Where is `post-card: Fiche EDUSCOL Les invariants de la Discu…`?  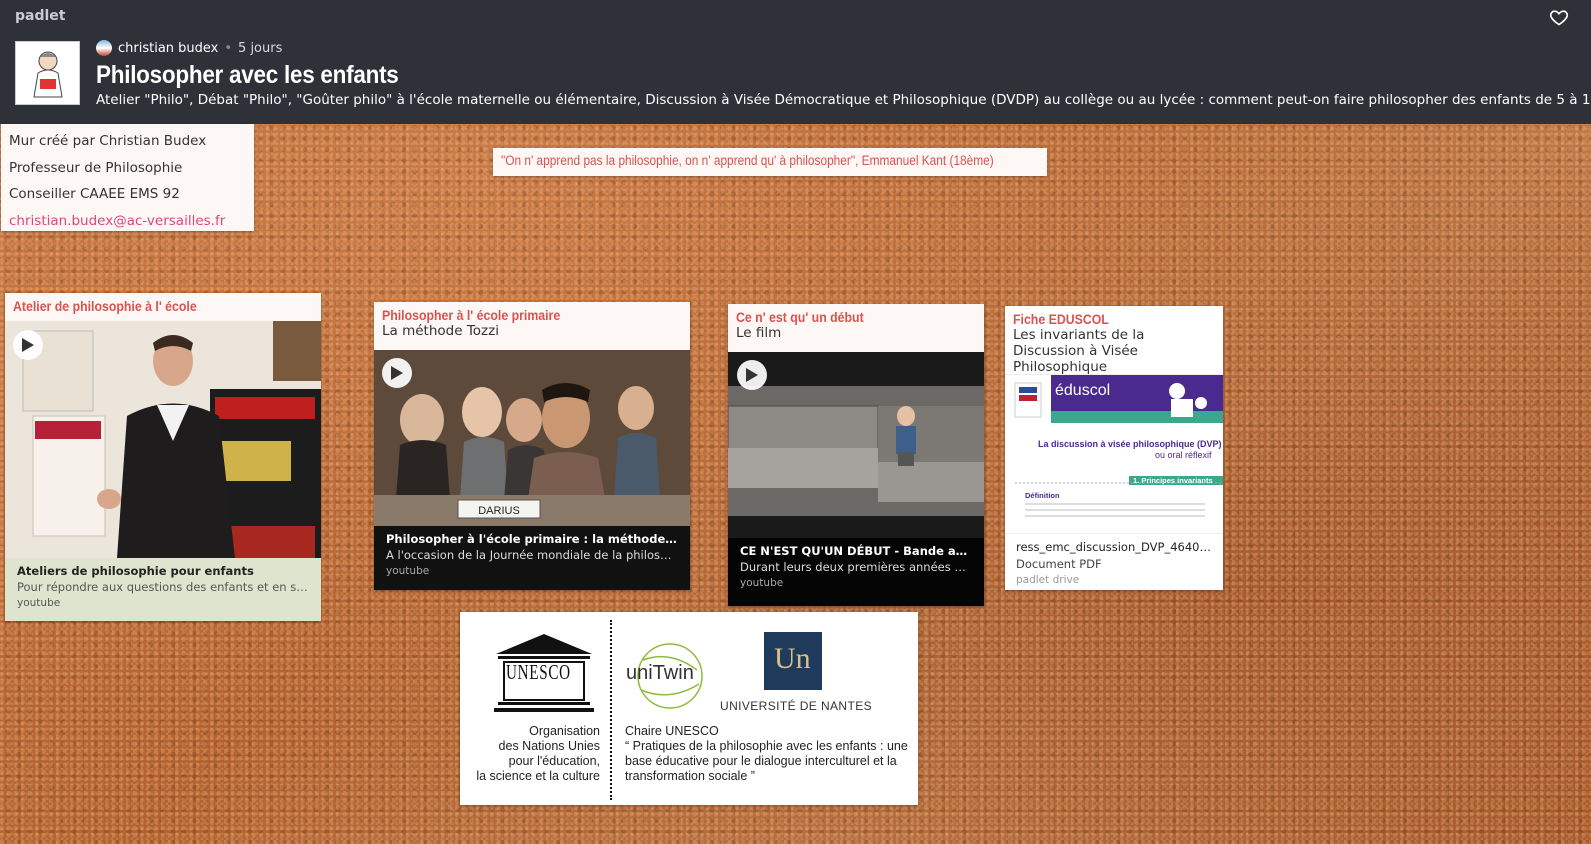 post-card: Fiche EDUSCOL Les invariants de la Discu… is located at coordinates (1114, 448).